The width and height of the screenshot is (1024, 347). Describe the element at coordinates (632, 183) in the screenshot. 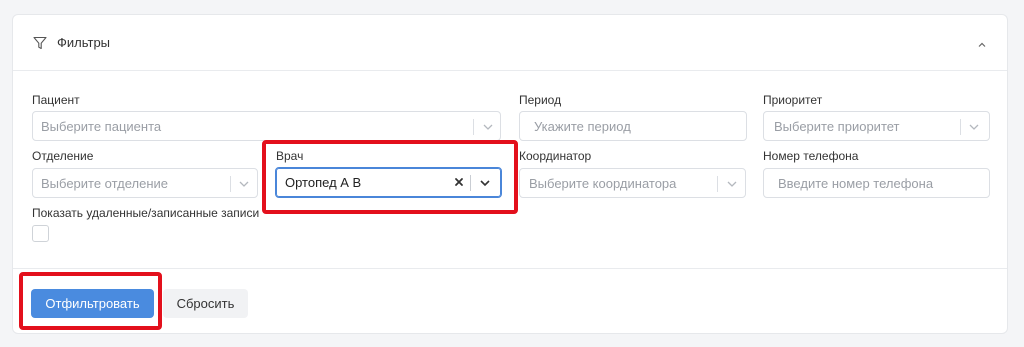

I see `coordinator-select: Выберите координатора` at that location.